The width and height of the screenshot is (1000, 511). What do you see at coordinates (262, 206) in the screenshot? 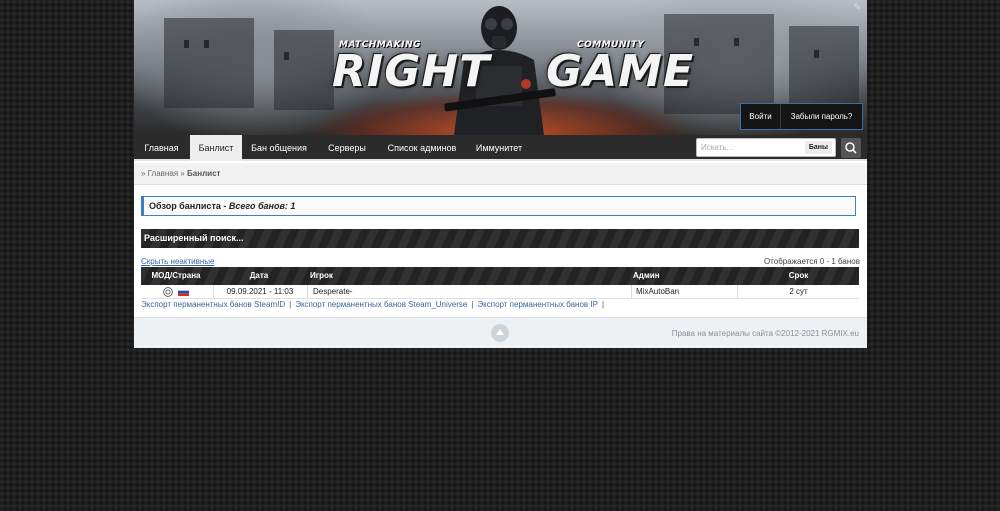
I see `overview-total: Всего банов: 1` at bounding box center [262, 206].